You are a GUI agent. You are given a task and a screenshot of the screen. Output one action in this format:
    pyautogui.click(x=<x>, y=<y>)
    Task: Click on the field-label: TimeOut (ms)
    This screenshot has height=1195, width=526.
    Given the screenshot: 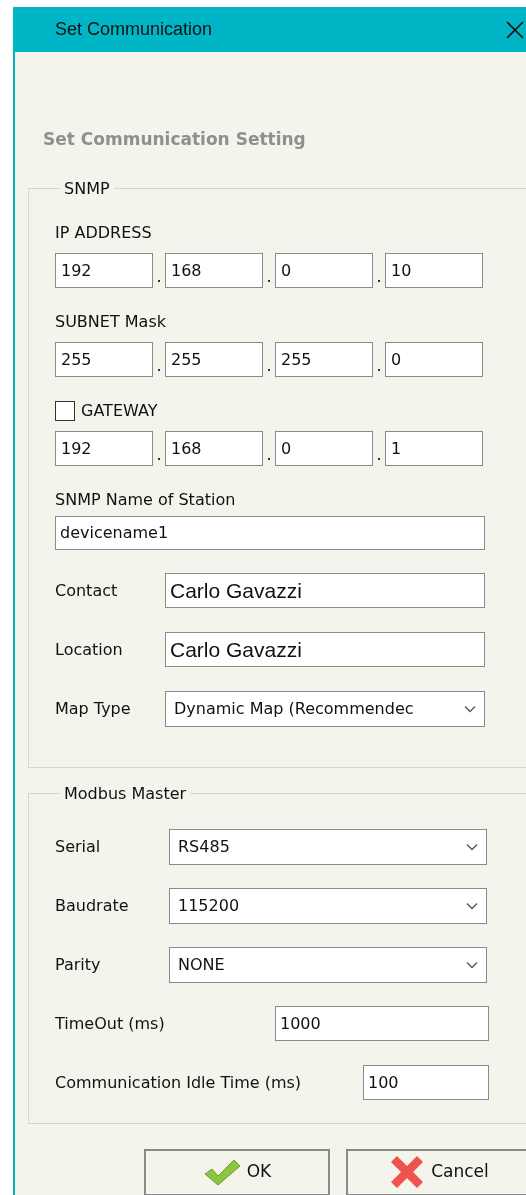 What is the action you would take?
    pyautogui.click(x=110, y=1023)
    